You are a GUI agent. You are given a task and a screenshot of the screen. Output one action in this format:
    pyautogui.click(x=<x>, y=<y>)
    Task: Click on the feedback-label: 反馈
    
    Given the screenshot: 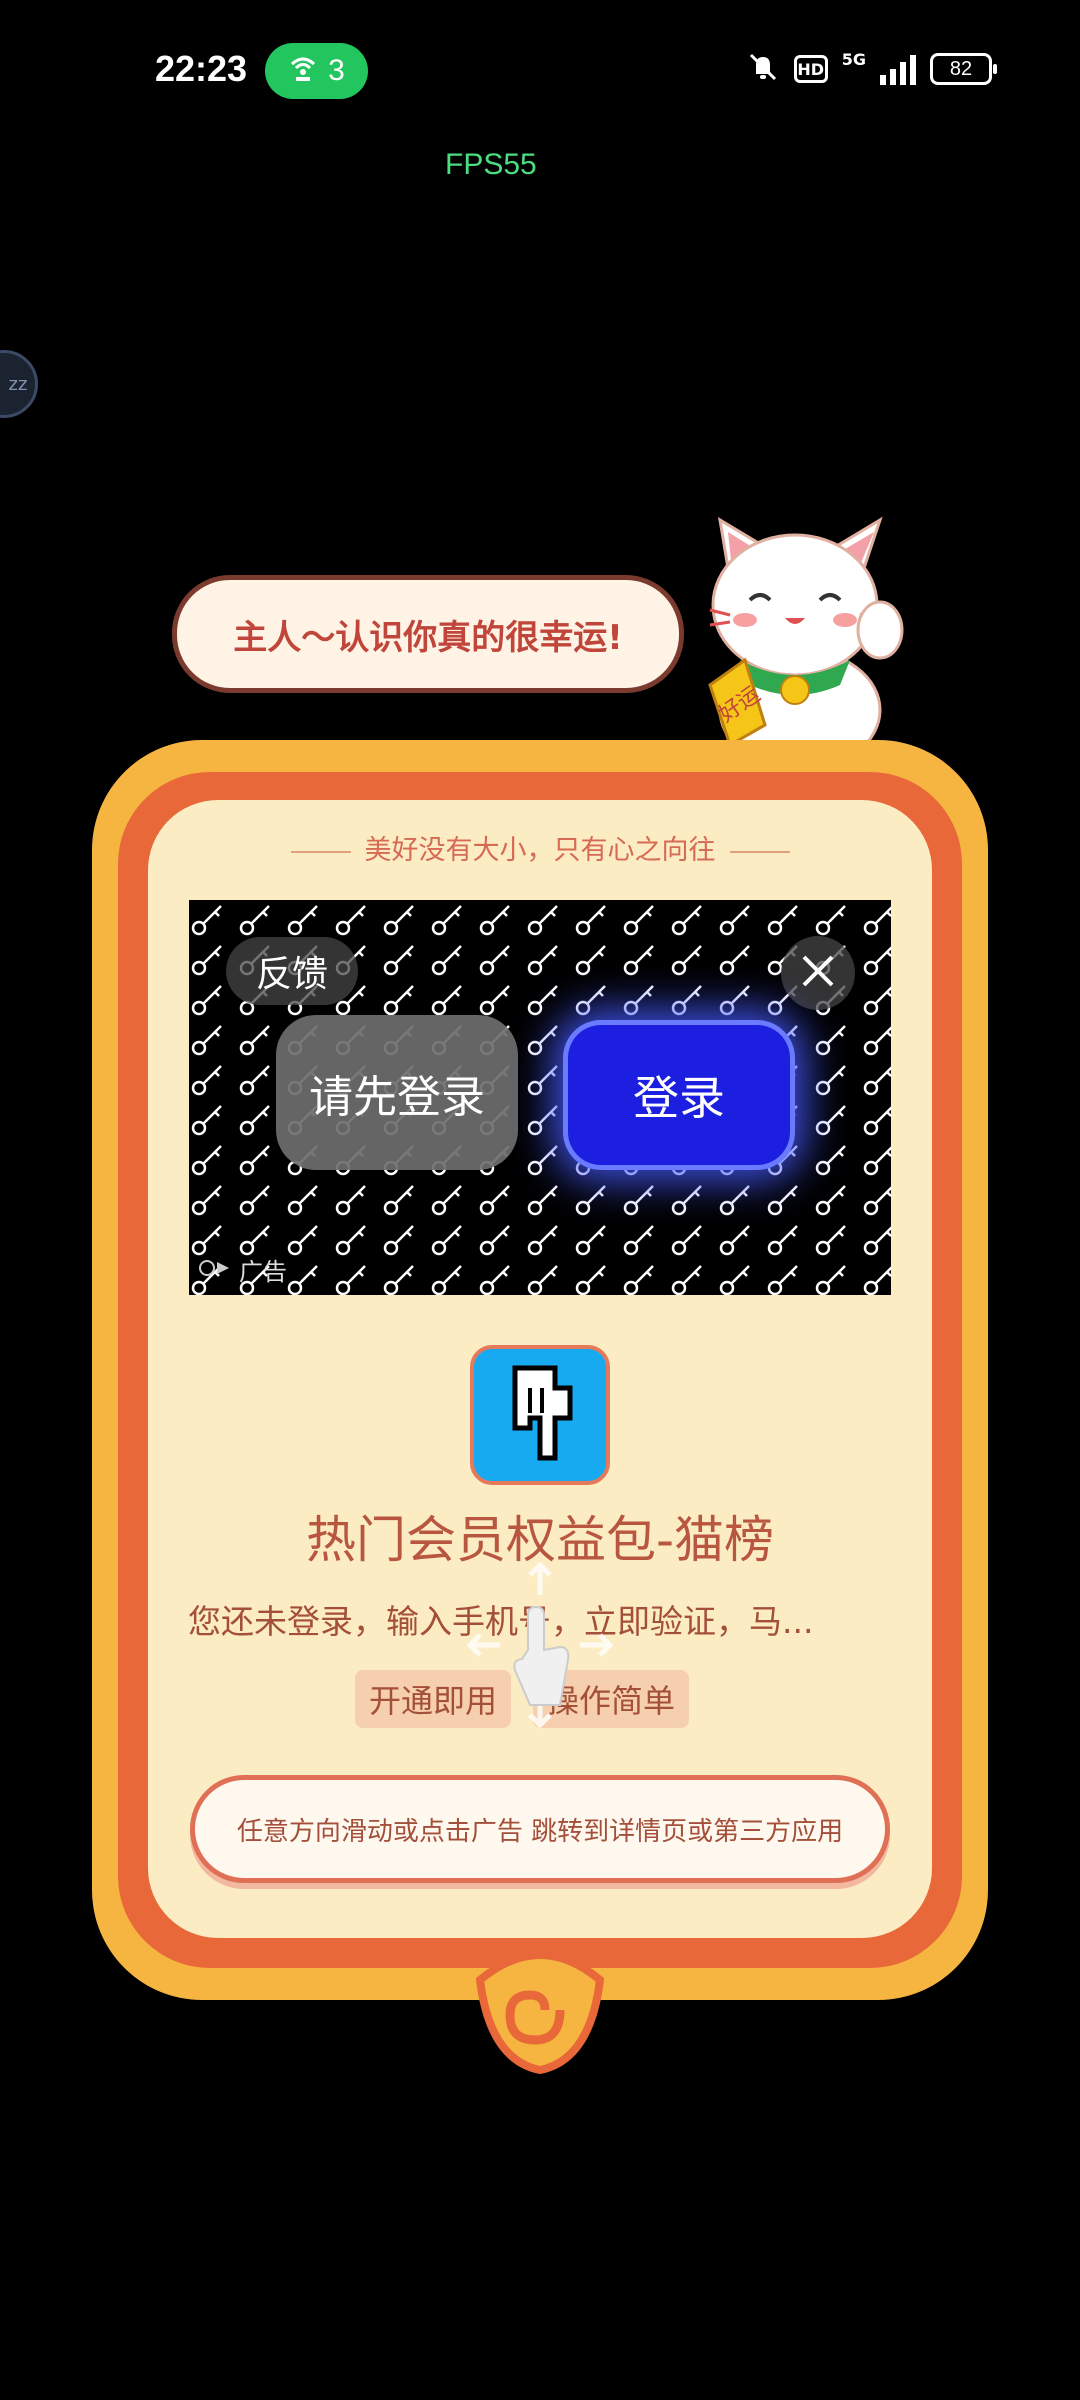 What is the action you would take?
    pyautogui.click(x=291, y=974)
    